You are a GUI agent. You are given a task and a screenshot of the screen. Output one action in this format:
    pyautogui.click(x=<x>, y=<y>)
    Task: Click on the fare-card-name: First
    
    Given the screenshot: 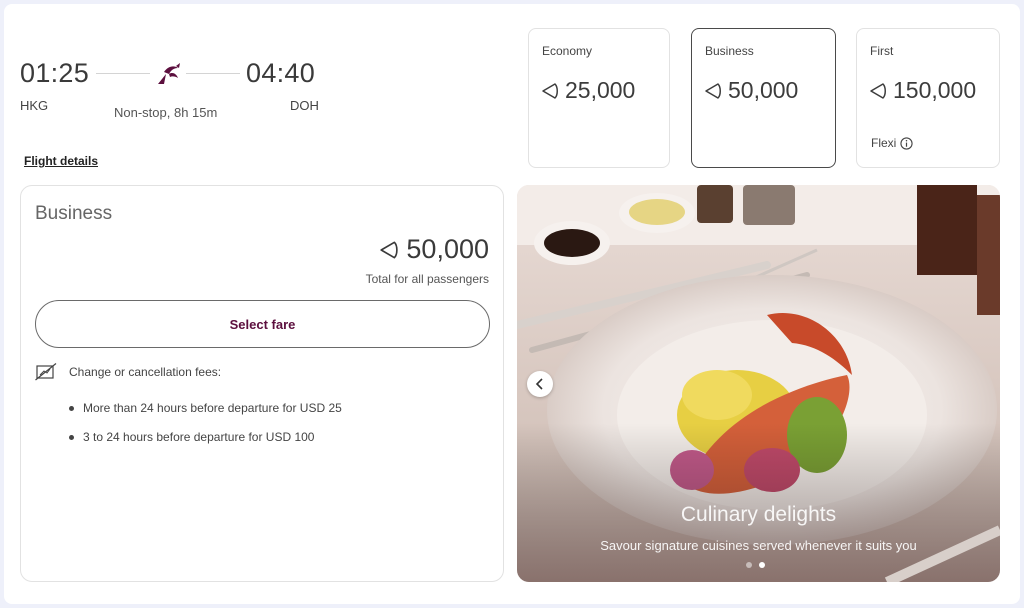 What is the action you would take?
    pyautogui.click(x=882, y=51)
    